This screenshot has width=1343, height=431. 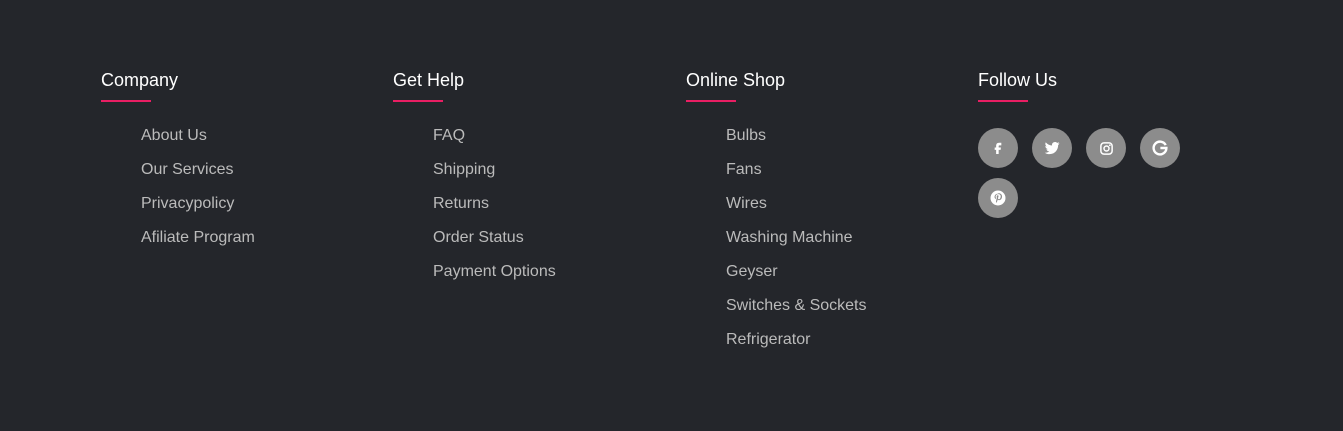 What do you see at coordinates (198, 237) in the screenshot?
I see `affiliate-program-link: Afiliate Program` at bounding box center [198, 237].